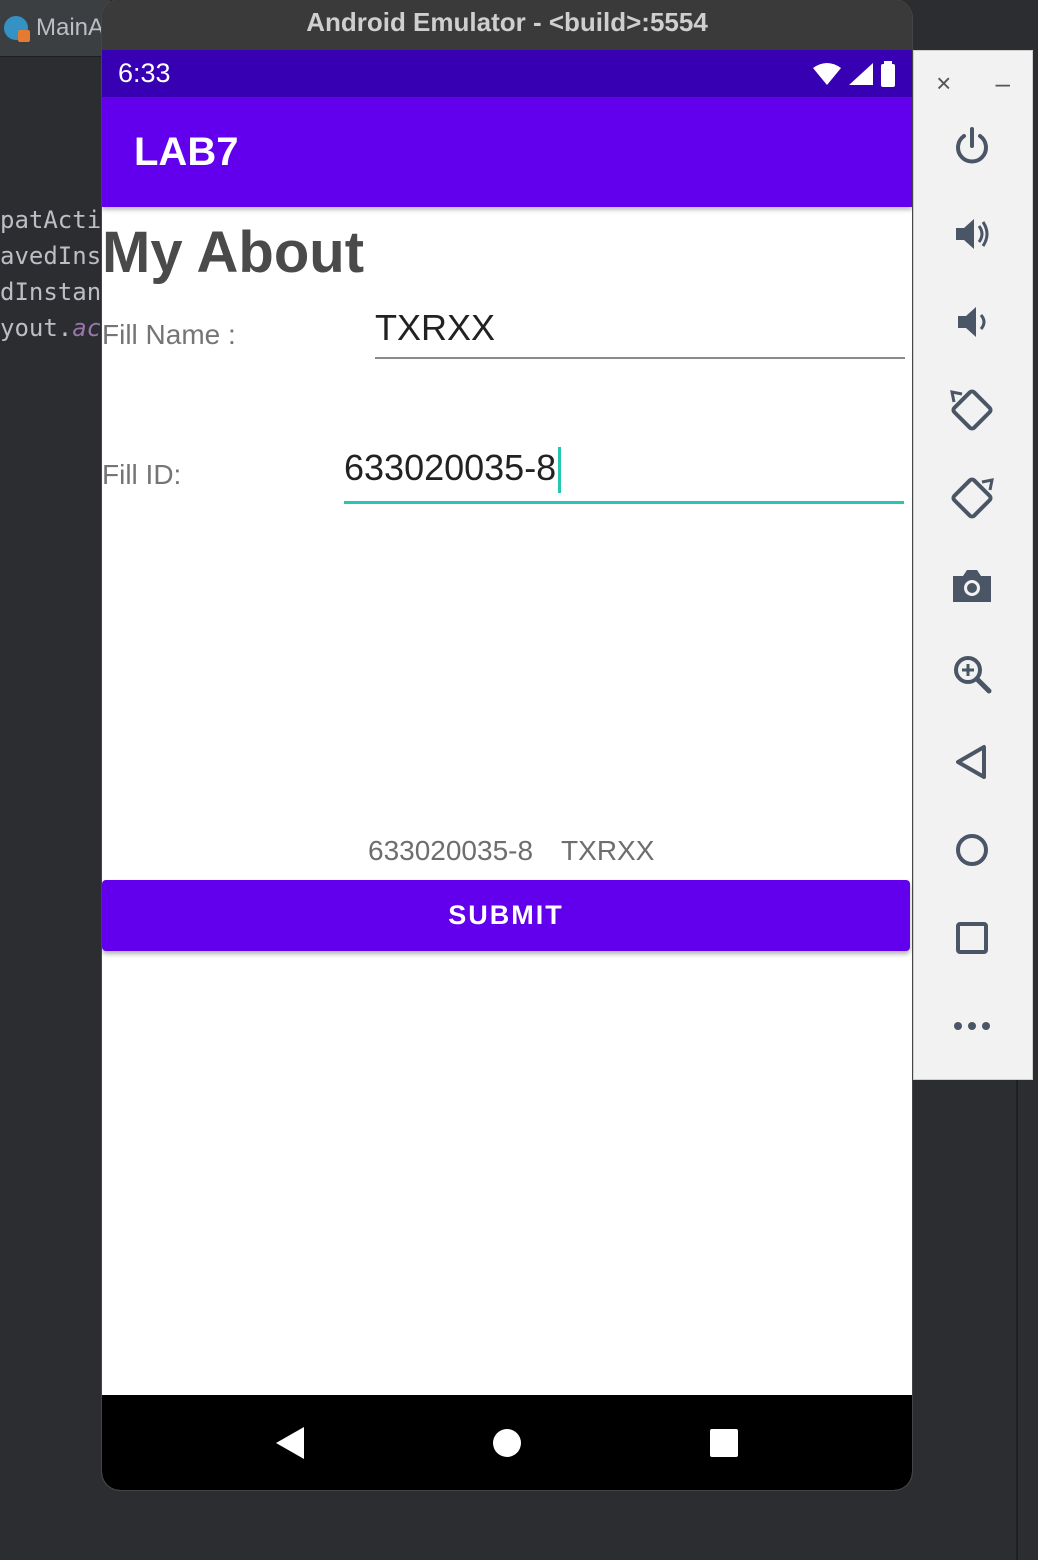 This screenshot has width=1038, height=1560. Describe the element at coordinates (560, 470) in the screenshot. I see `text-cursor` at that location.